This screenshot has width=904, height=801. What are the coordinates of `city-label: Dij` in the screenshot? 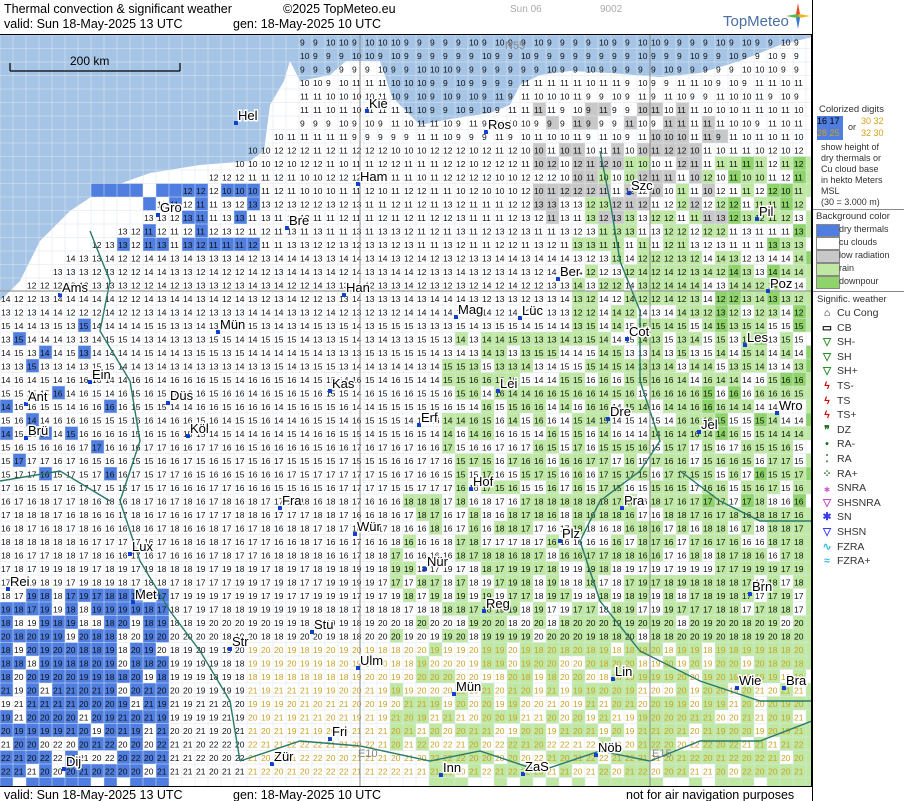 It's located at (73, 761).